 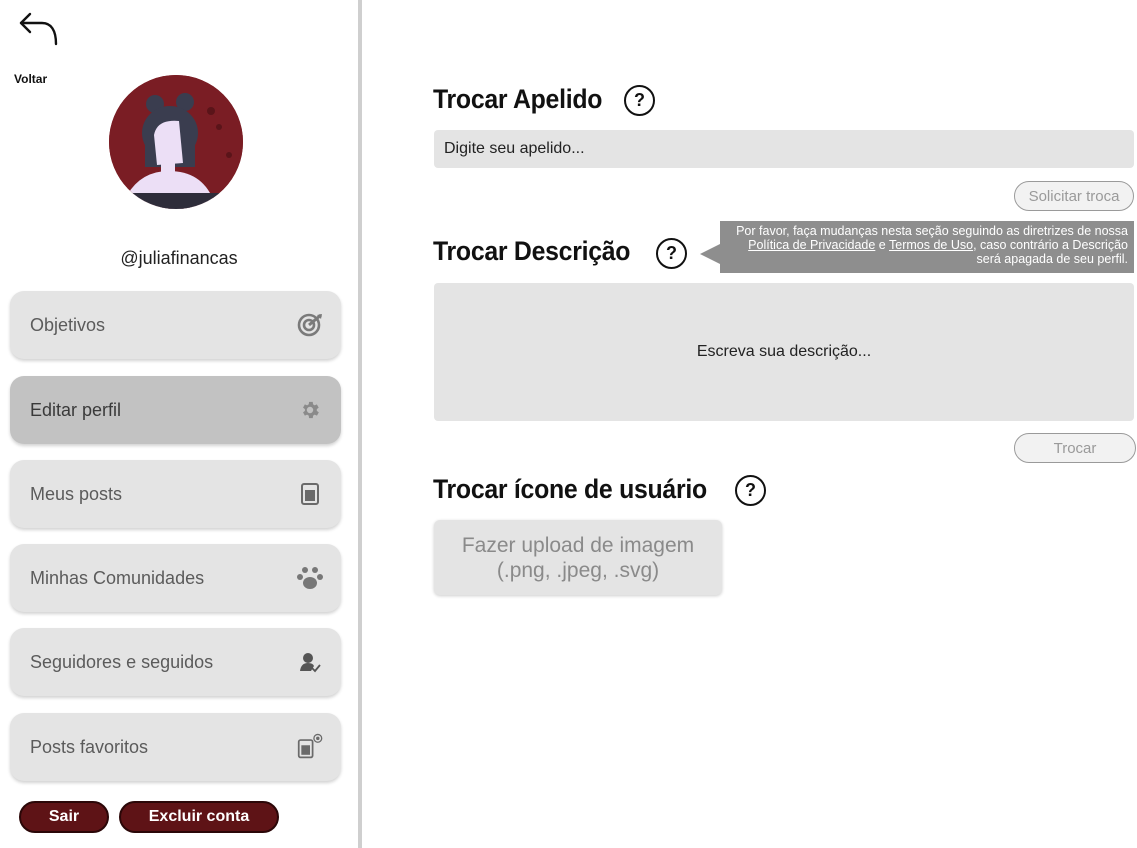 I want to click on back-arrow-icon, so click(x=38, y=29).